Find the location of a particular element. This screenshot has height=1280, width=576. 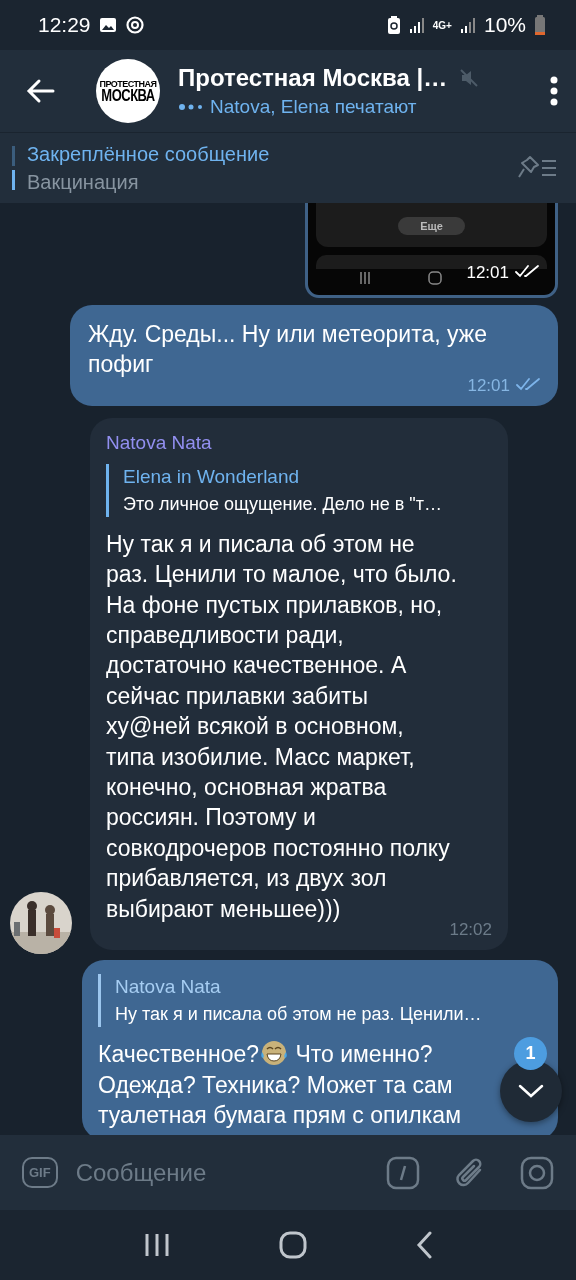

battery-icon is located at coordinates (540, 25).